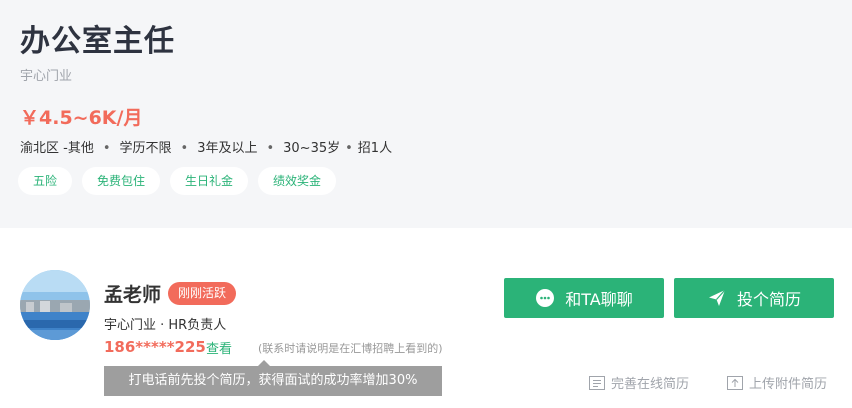  I want to click on upload-resume-link: 上传附件简历, so click(777, 382).